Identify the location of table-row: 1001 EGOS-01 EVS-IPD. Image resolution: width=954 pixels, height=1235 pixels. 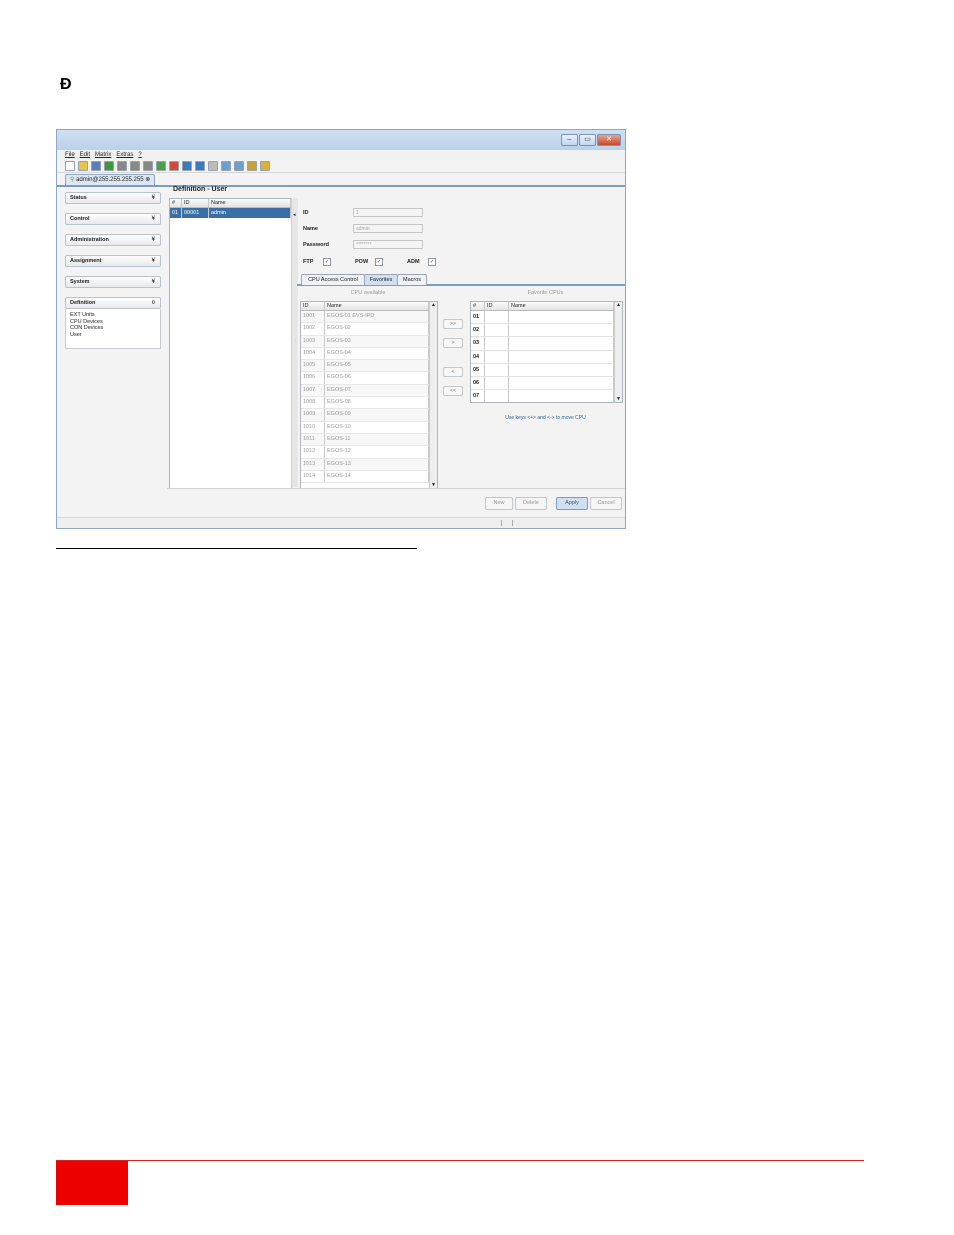
(369, 317).